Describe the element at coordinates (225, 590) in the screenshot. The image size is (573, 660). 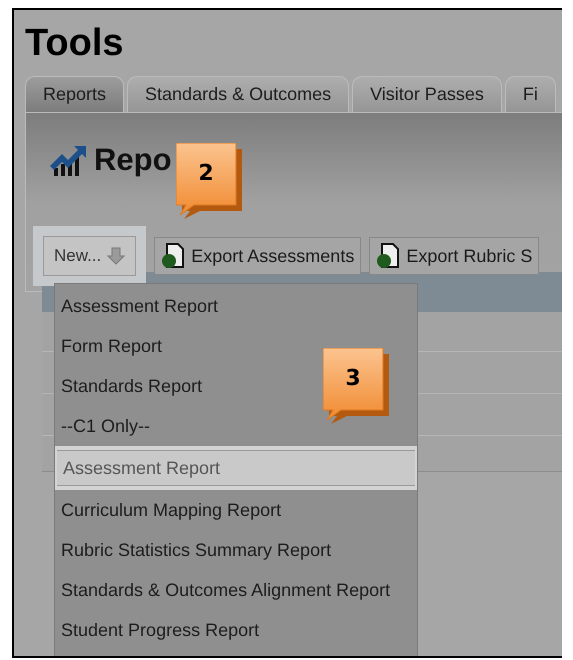
I see `menu-item: Standards & Outcomes Alignment Report` at that location.